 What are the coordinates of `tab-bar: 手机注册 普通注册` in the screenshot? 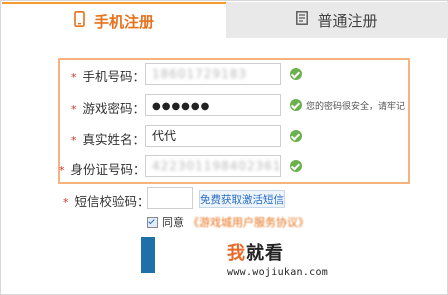 It's located at (225, 20).